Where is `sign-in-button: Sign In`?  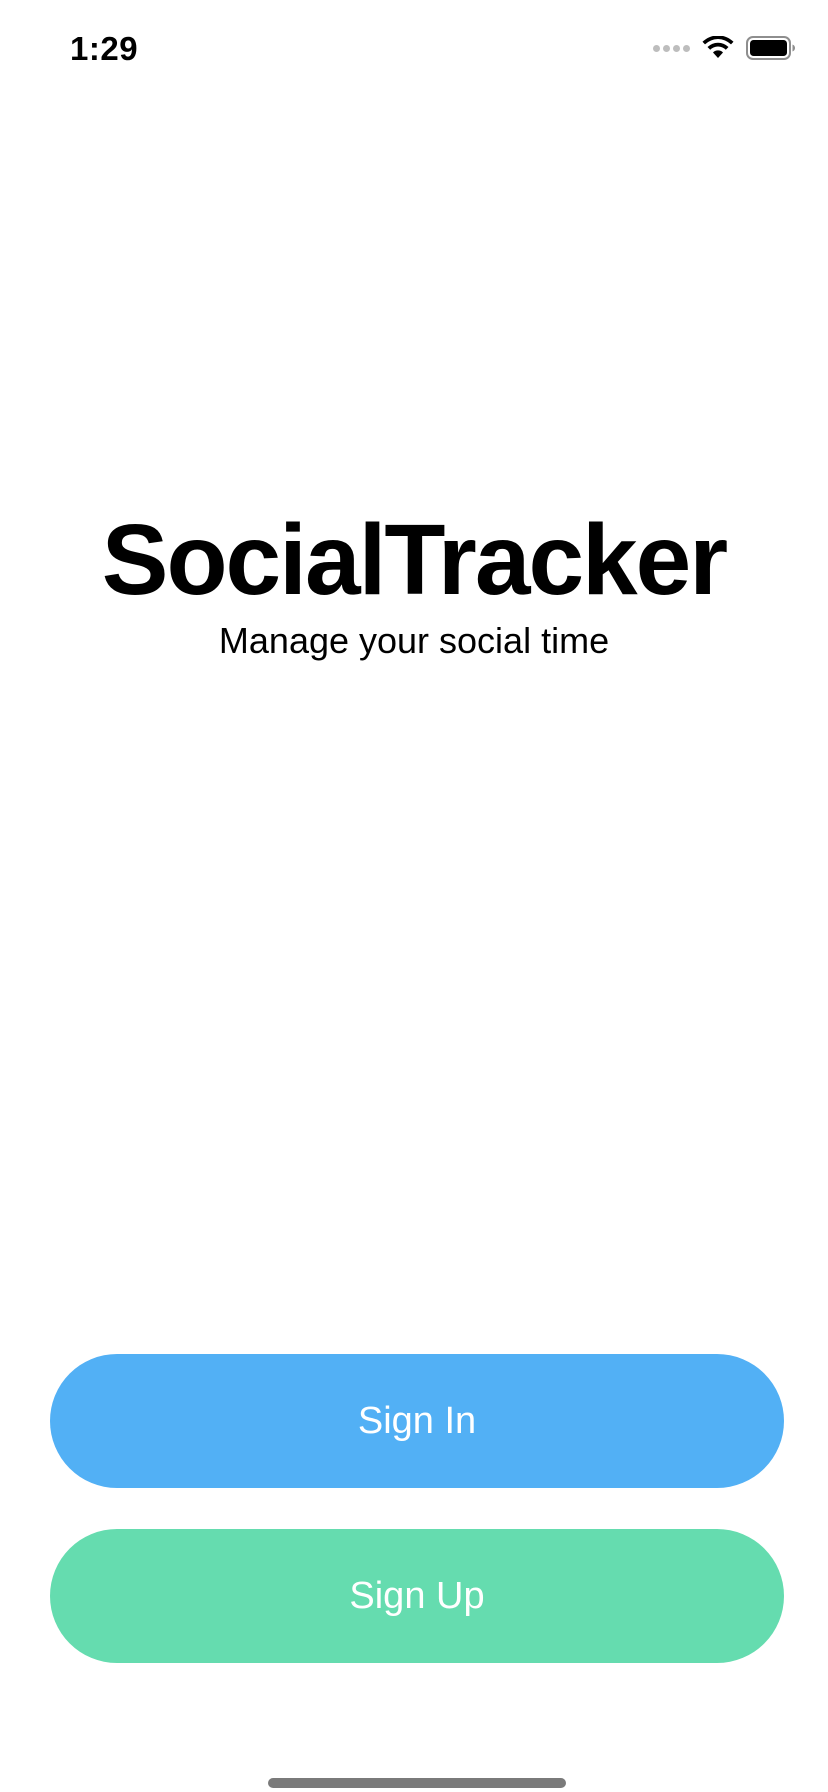 sign-in-button: Sign In is located at coordinates (417, 1421).